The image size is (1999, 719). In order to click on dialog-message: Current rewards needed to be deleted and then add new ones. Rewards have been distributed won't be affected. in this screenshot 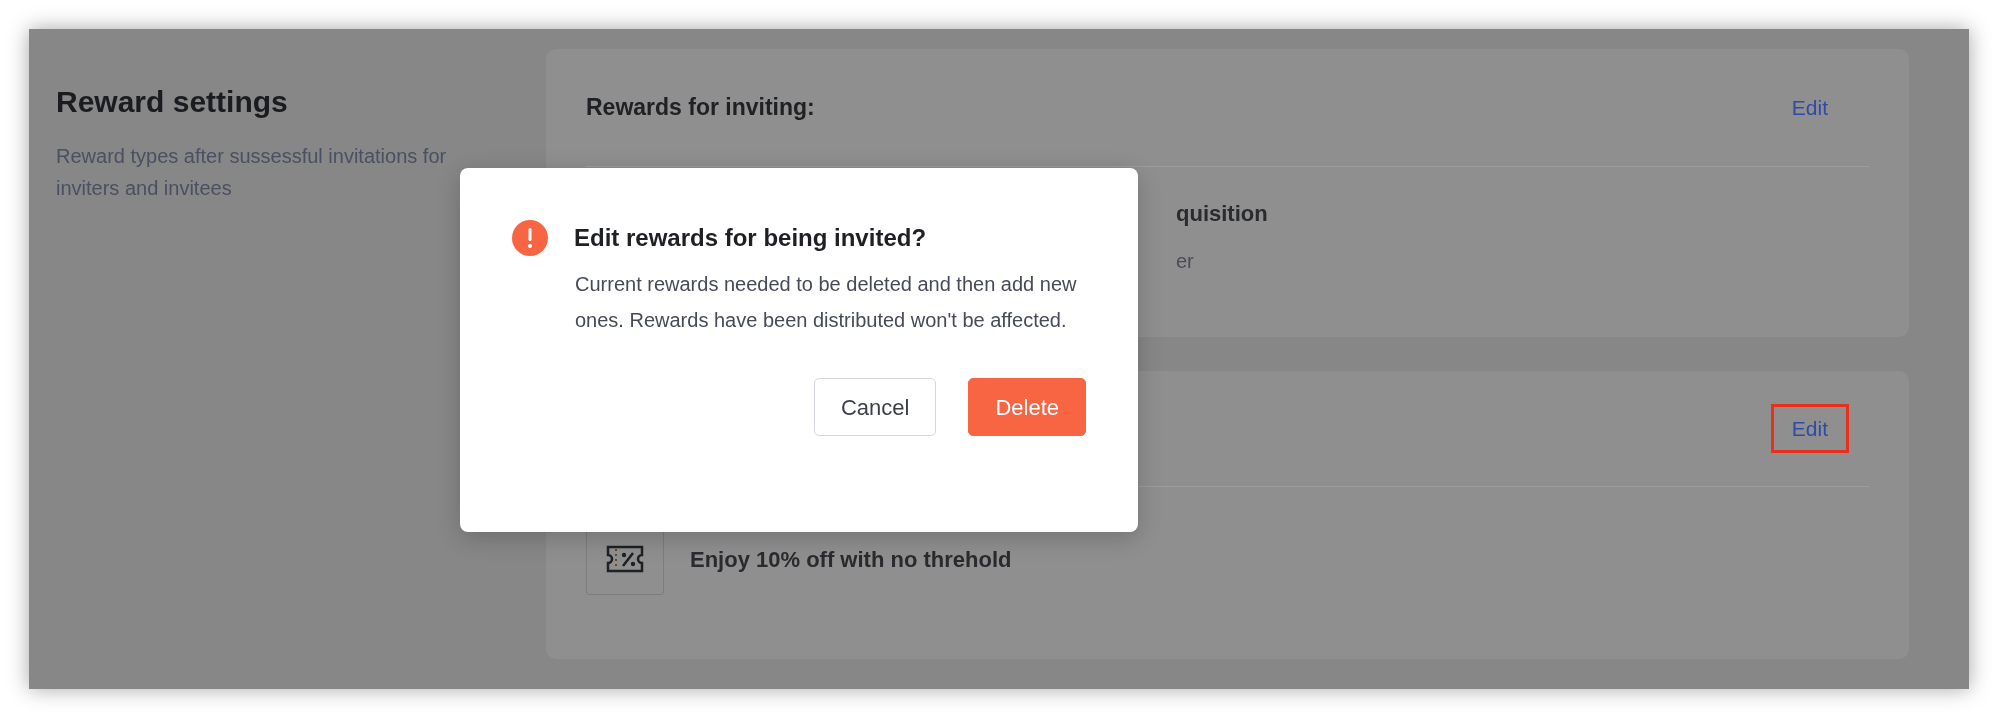, I will do `click(826, 302)`.